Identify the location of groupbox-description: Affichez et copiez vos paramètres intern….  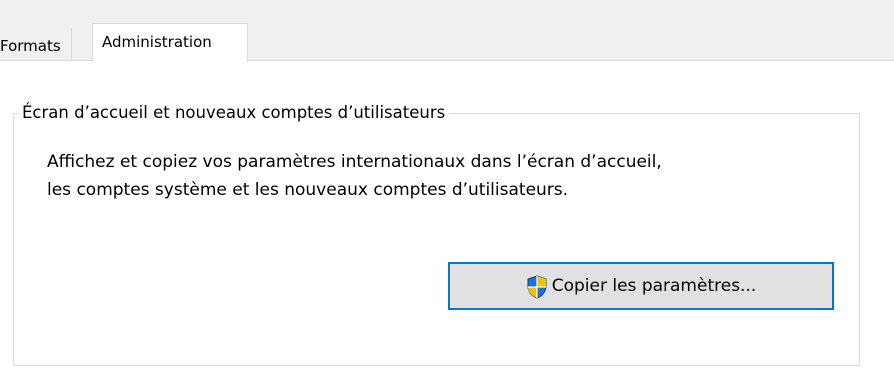
(354, 176).